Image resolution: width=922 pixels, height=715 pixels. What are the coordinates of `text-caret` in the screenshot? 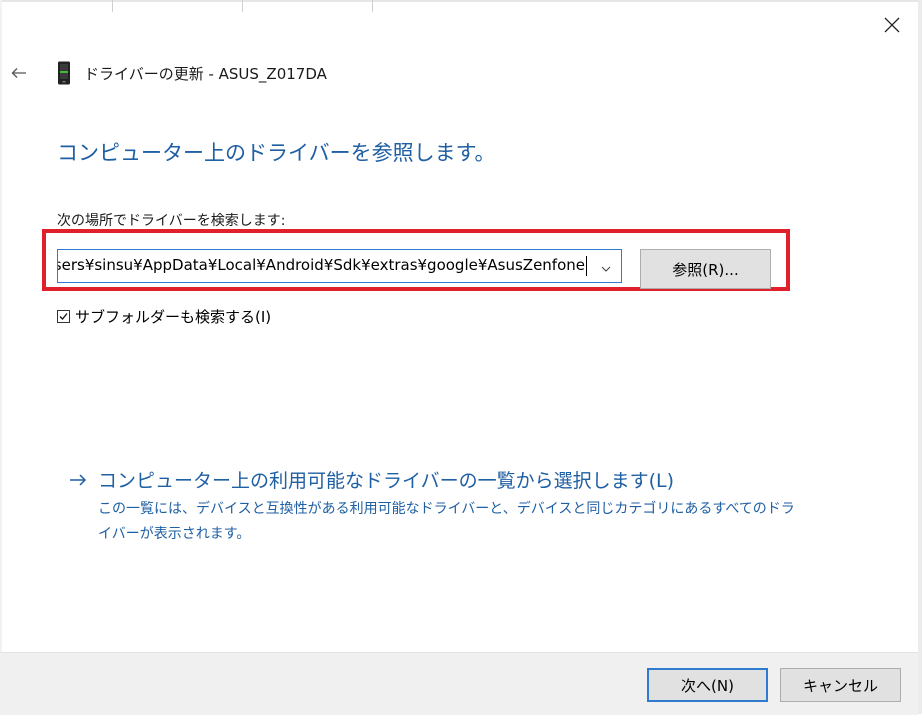 It's located at (586, 266).